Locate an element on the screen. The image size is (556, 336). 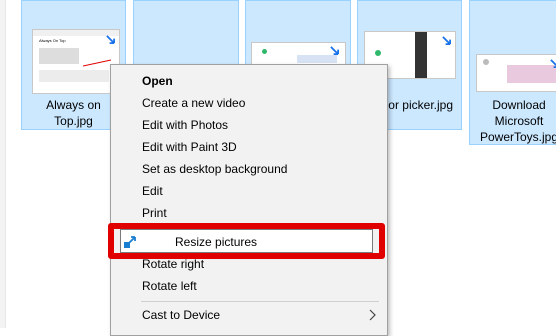
menu-item-cast-to-device: Cast to Device is located at coordinates (249, 315).